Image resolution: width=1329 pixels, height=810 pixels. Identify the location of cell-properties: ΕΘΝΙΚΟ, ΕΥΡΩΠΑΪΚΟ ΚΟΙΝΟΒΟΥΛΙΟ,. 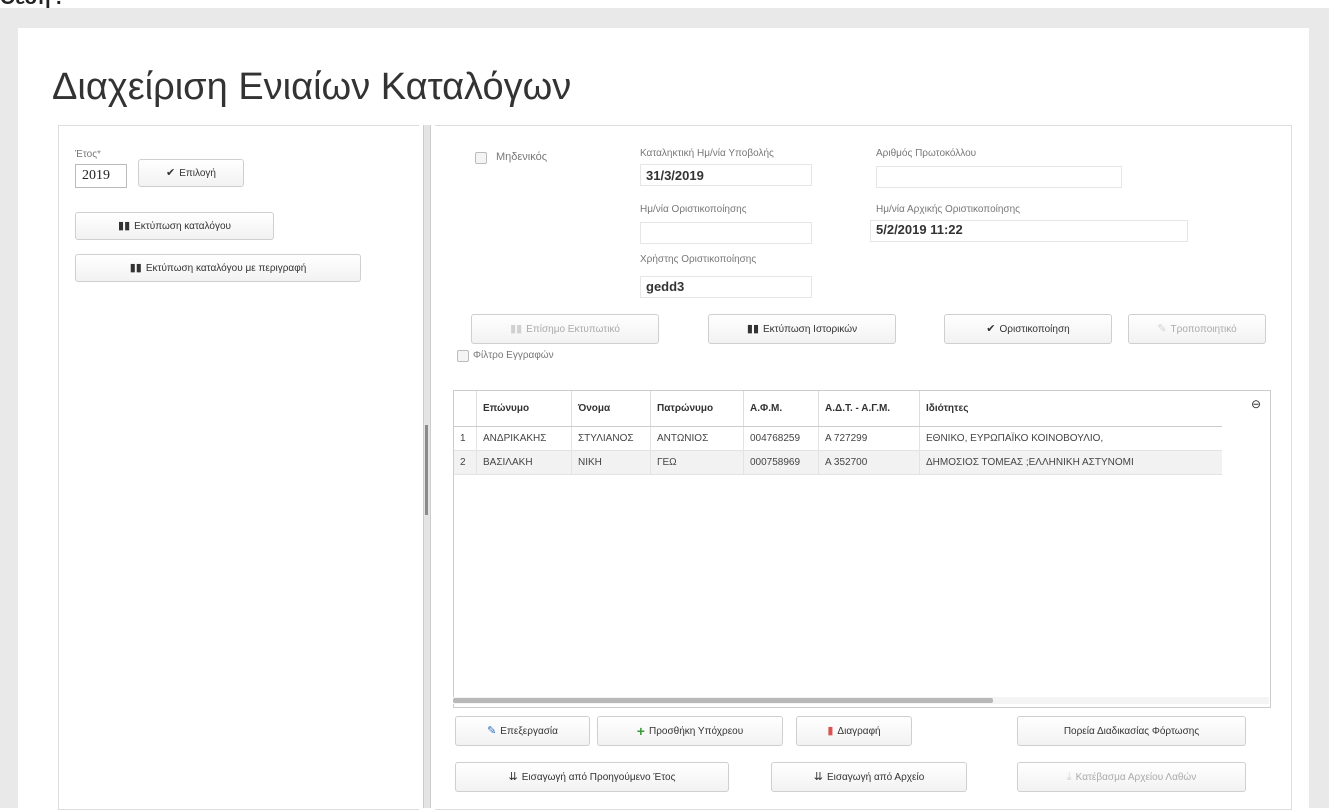
(1070, 438).